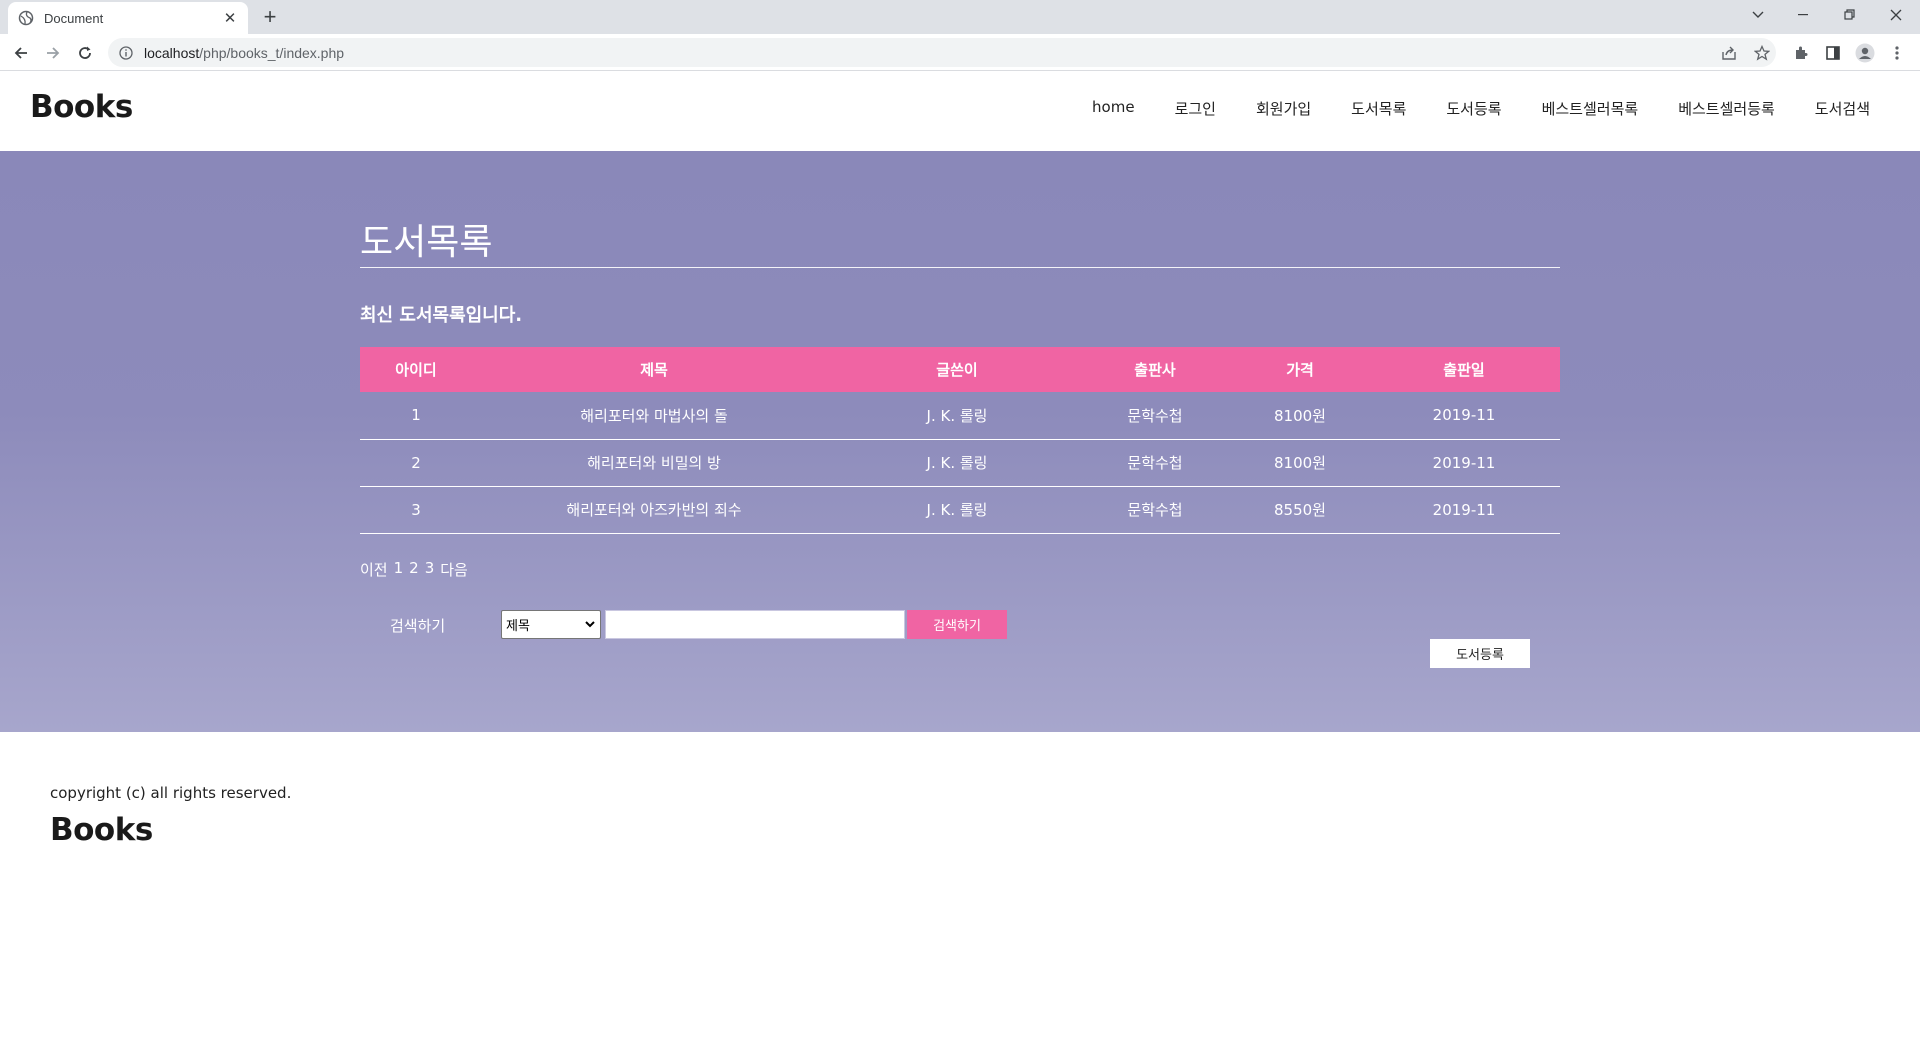 This screenshot has height=1040, width=1920. What do you see at coordinates (1850, 15) in the screenshot?
I see `restore-icon` at bounding box center [1850, 15].